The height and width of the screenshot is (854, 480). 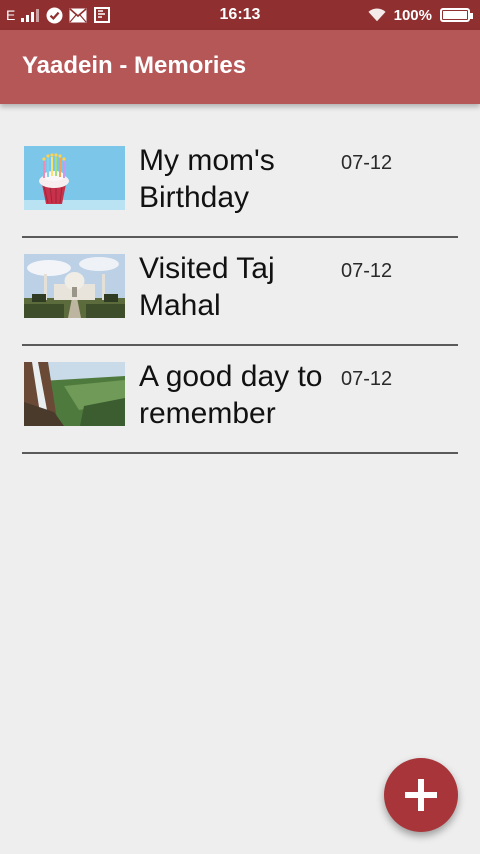 I want to click on battery-percent: 100%, so click(x=412, y=15).